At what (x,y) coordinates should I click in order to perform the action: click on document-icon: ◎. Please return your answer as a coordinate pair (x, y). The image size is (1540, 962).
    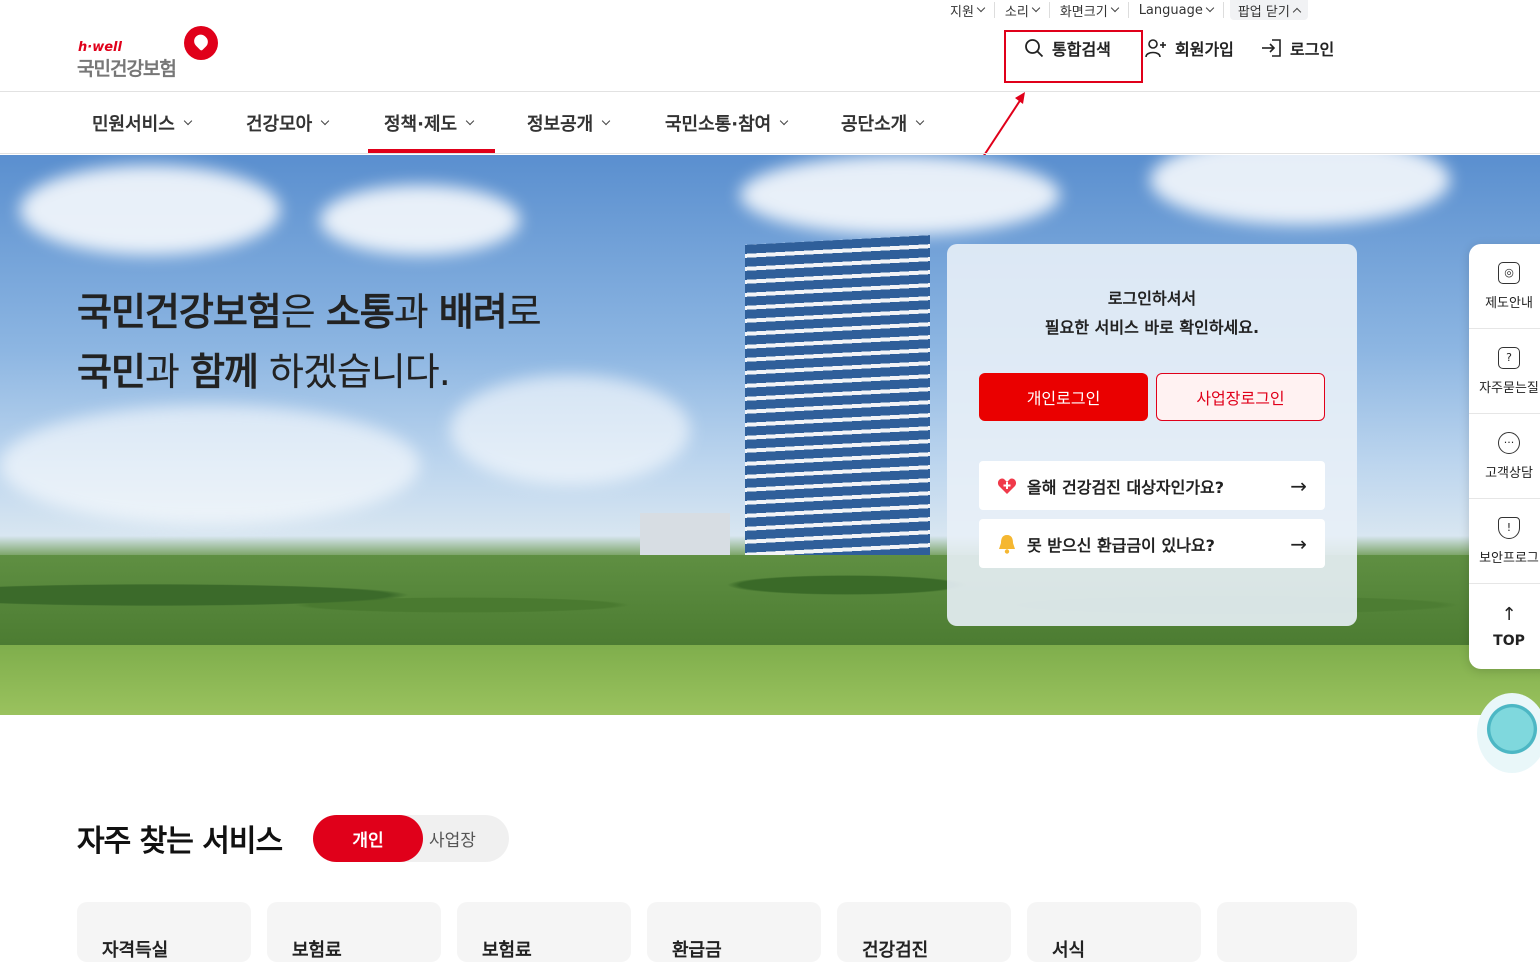
    Looking at the image, I should click on (1509, 272).